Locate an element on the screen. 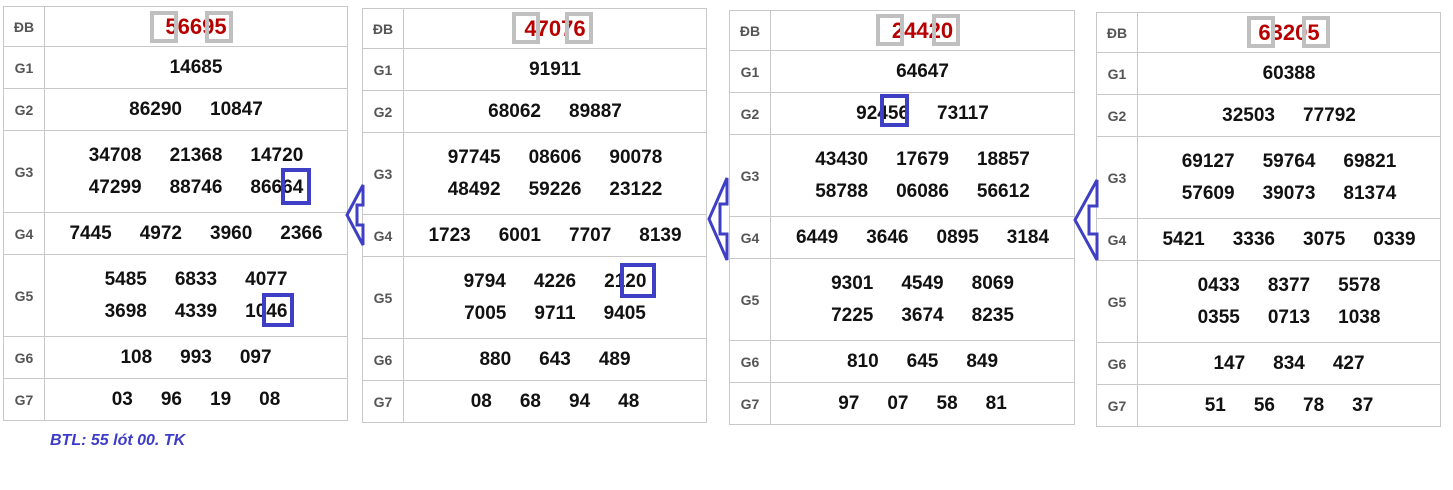  g7-number: 94 is located at coordinates (580, 401).